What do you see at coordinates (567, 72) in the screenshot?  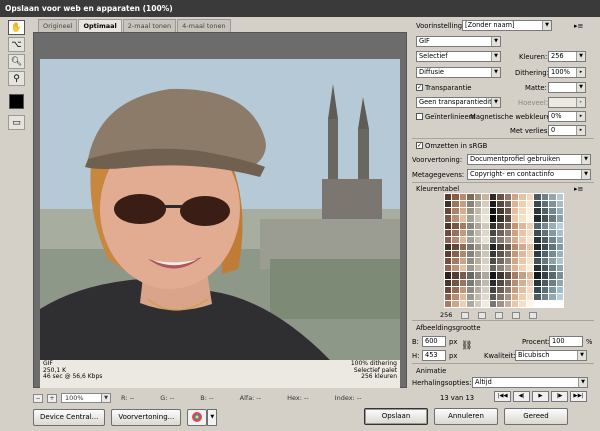 I see `dithering-input: 100% ▸` at bounding box center [567, 72].